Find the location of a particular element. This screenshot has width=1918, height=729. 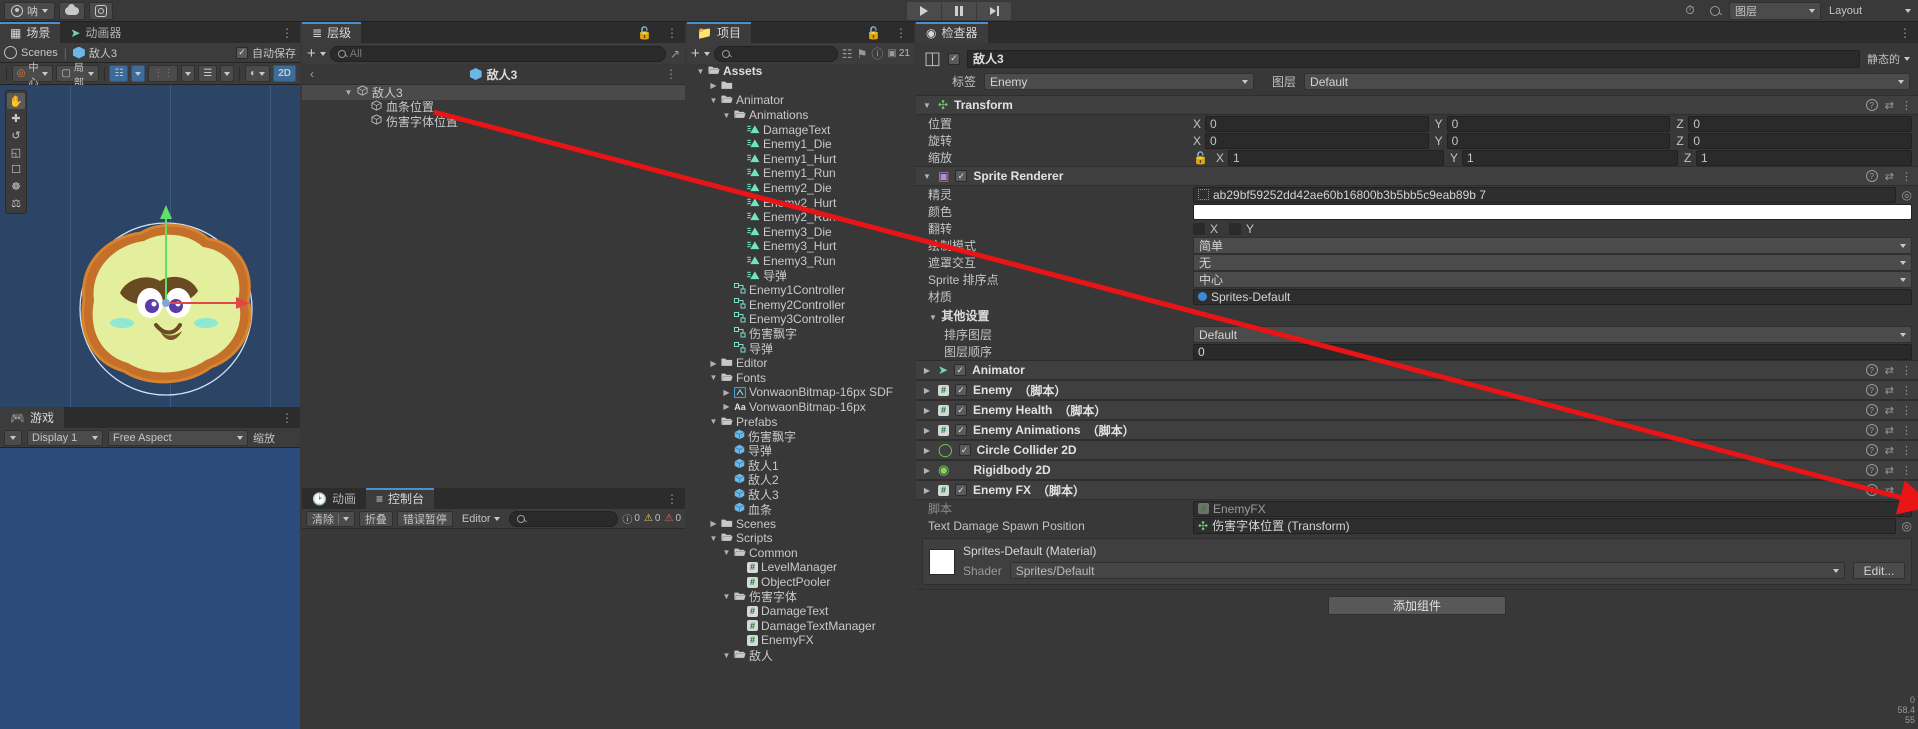

component-header-enemy: ▶ # ✓ Enemy （脚本）? ⇄ ⋮ is located at coordinates (1417, 390).